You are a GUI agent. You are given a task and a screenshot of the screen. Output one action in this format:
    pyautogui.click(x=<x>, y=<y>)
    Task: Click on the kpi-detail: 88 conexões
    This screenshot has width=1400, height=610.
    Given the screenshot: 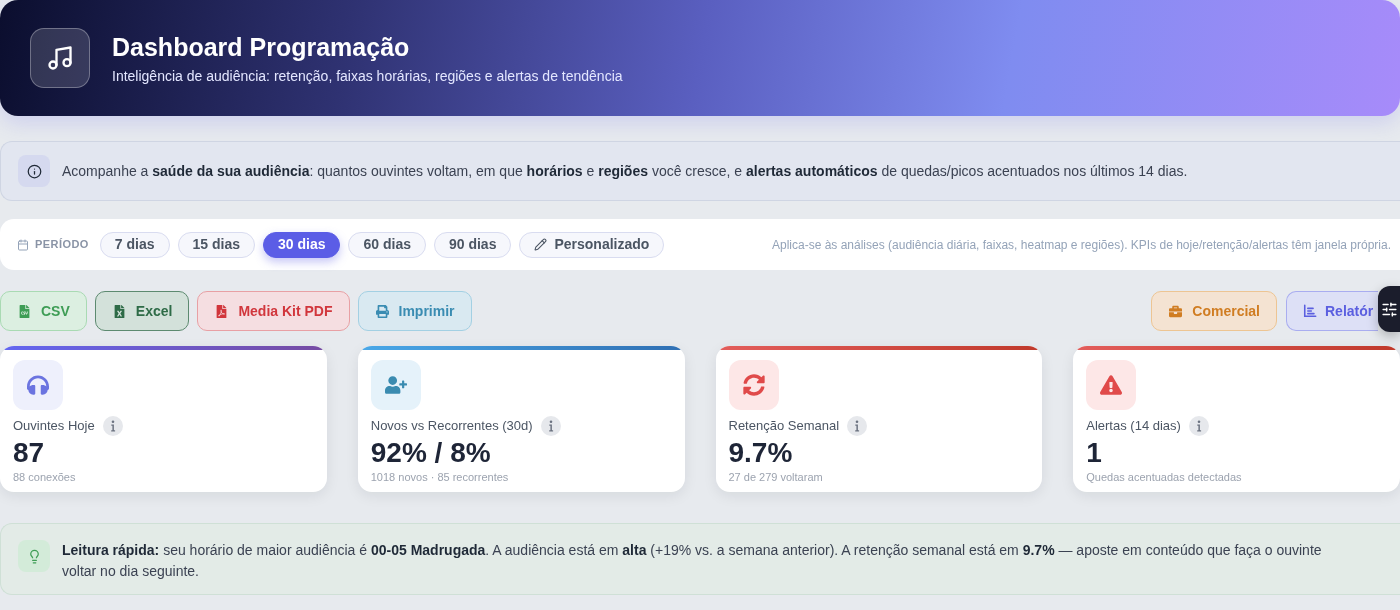 What is the action you would take?
    pyautogui.click(x=44, y=477)
    